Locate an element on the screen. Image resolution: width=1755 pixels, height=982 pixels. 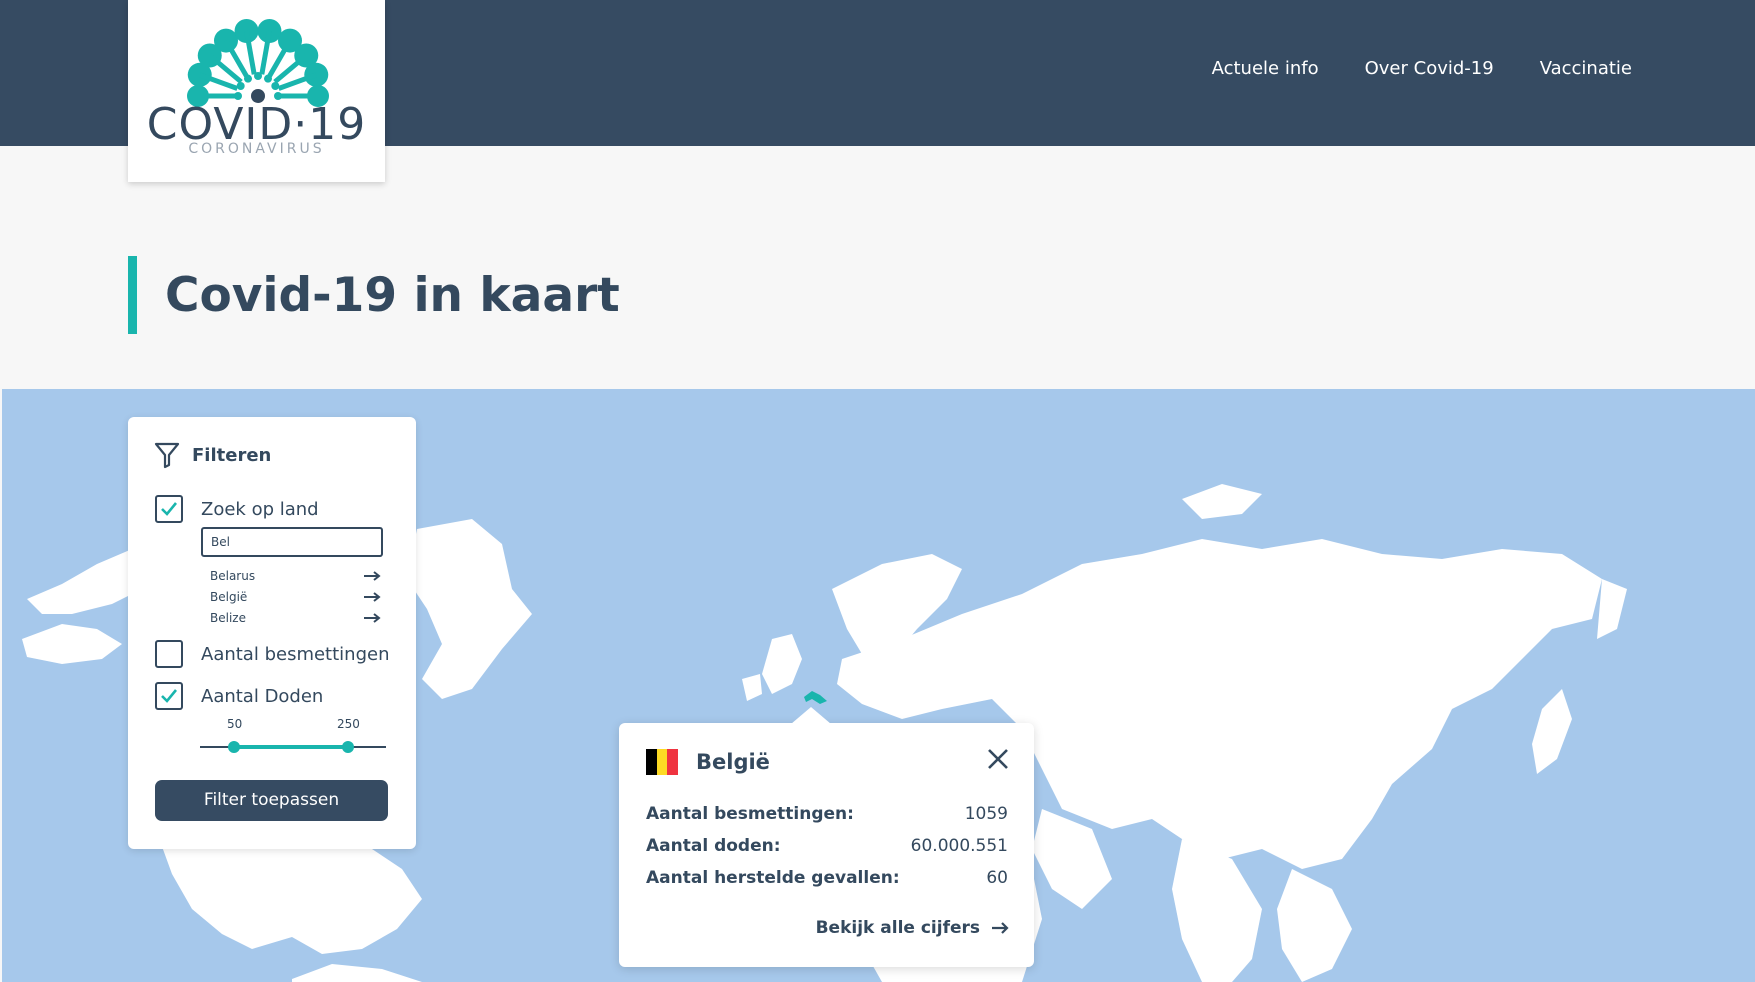
slider-handle-max is located at coordinates (348, 747).